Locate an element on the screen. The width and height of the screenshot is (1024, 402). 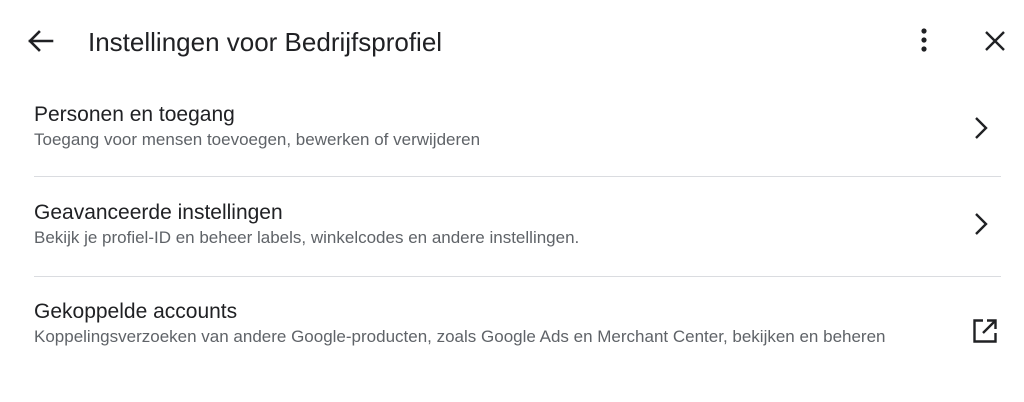
page-title: Instellingen voor Bedrijfsprofiel is located at coordinates (265, 42).